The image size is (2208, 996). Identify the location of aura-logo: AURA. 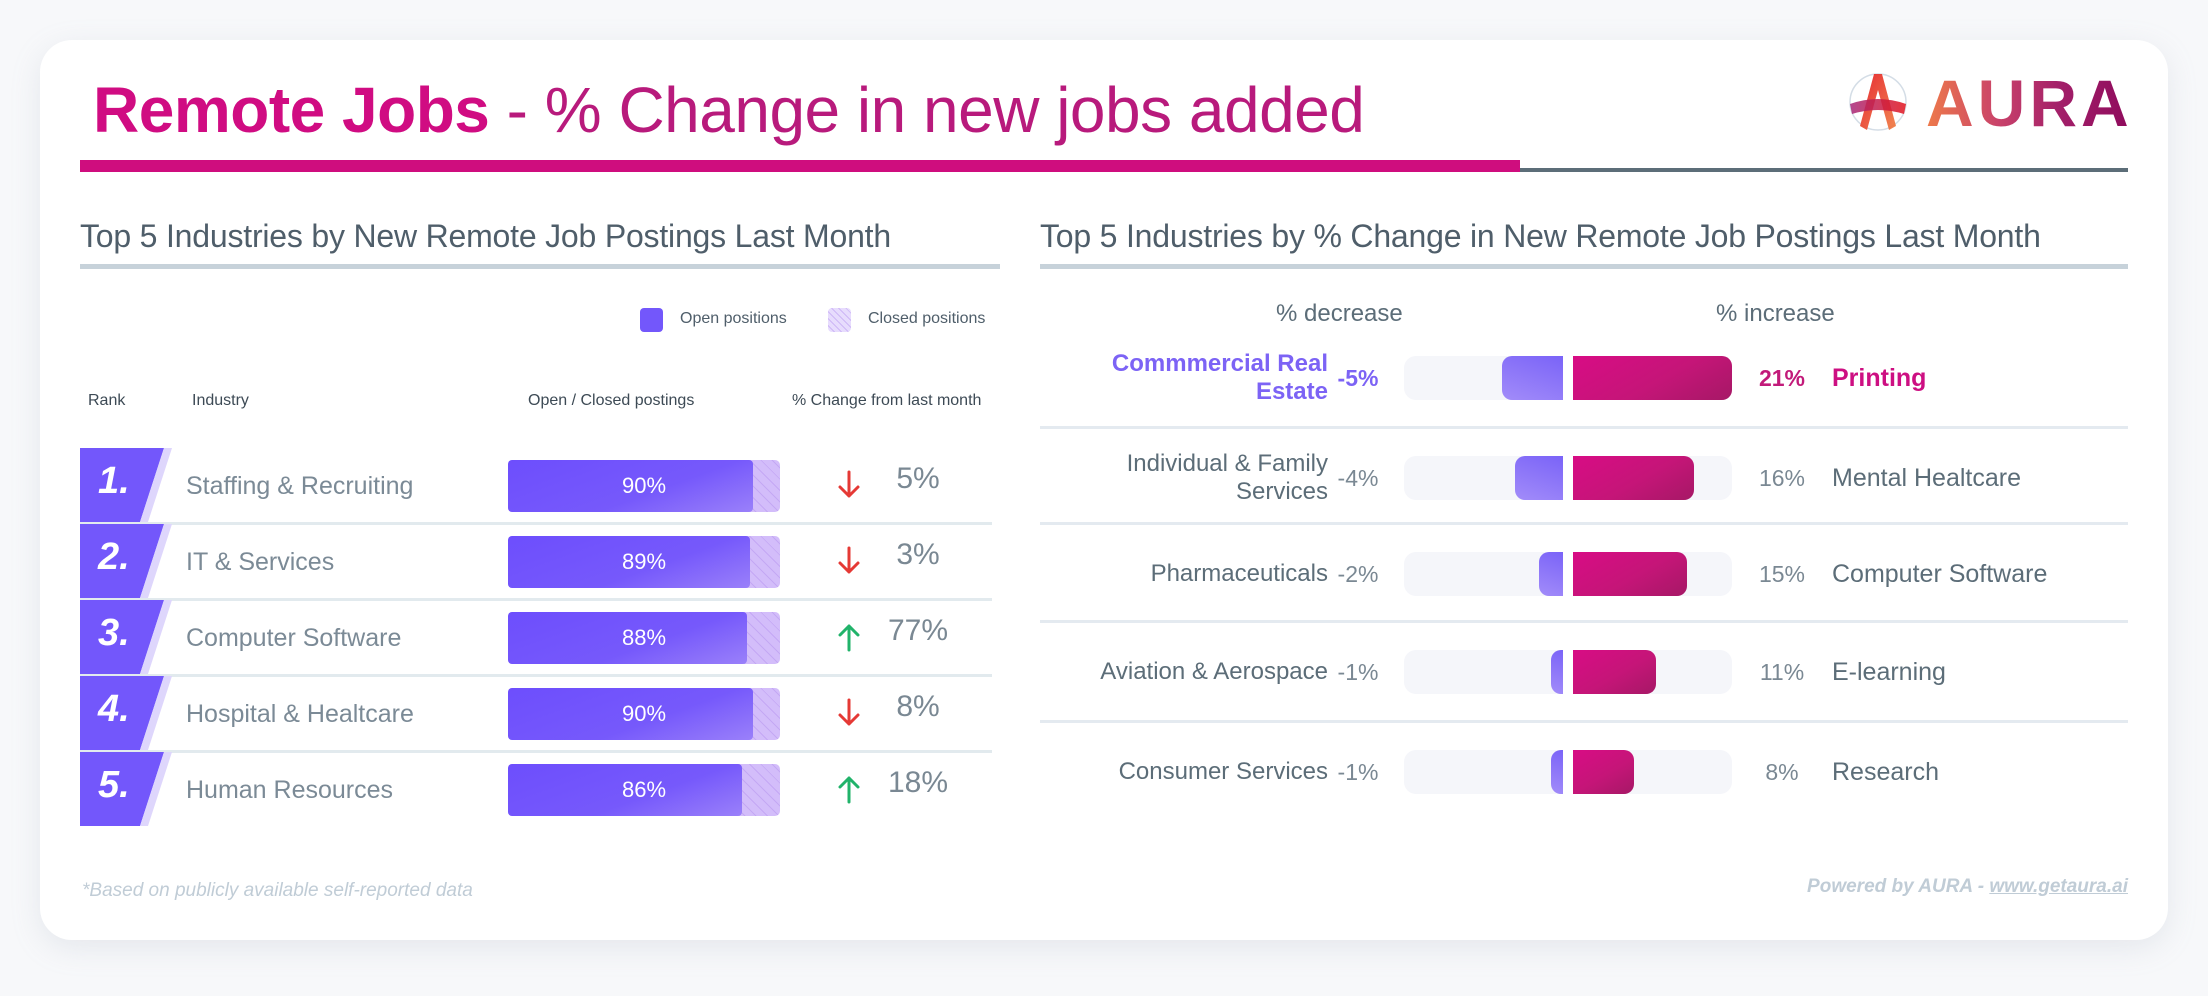
(1991, 103).